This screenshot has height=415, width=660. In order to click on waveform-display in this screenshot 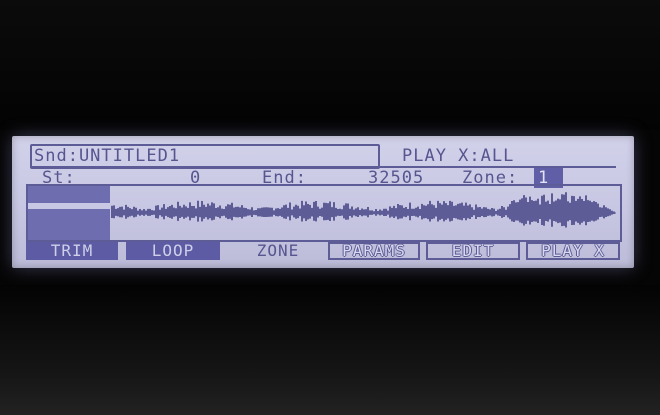, I will do `click(324, 213)`.